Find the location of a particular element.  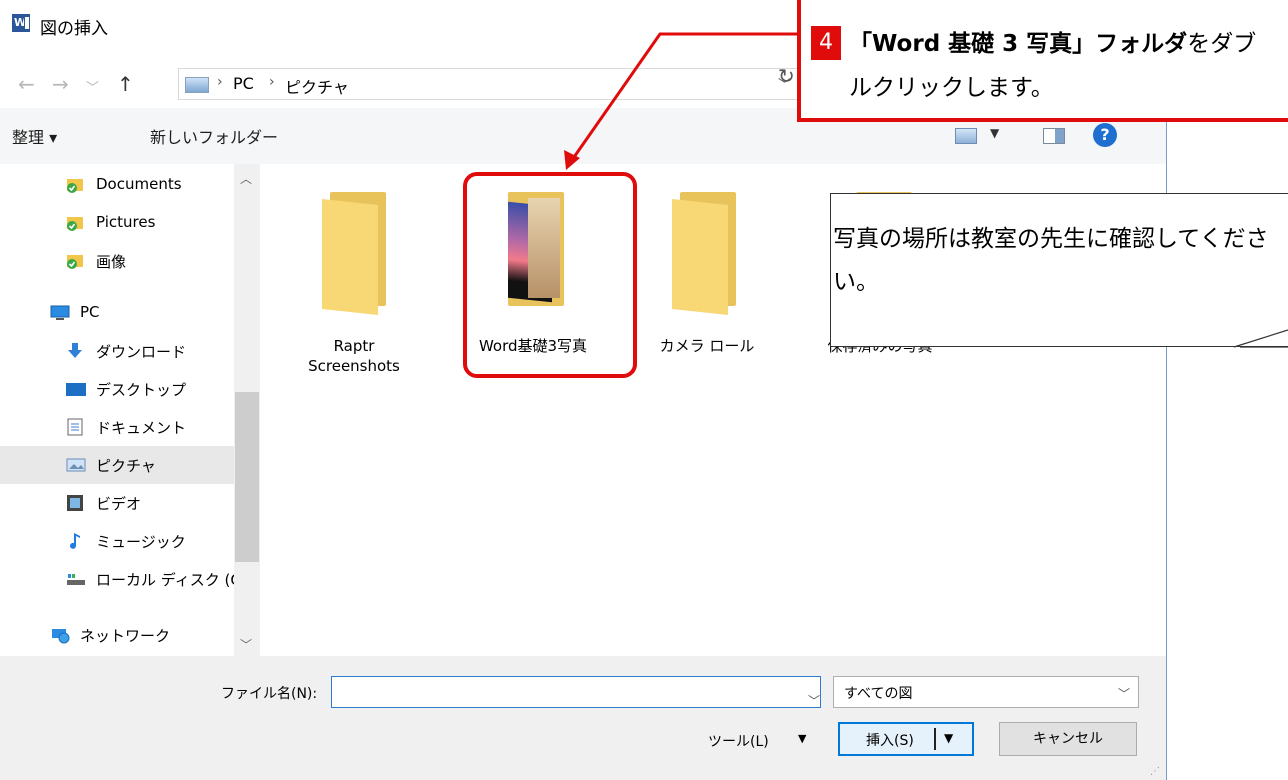

refresh-icon: ↻ is located at coordinates (786, 76).